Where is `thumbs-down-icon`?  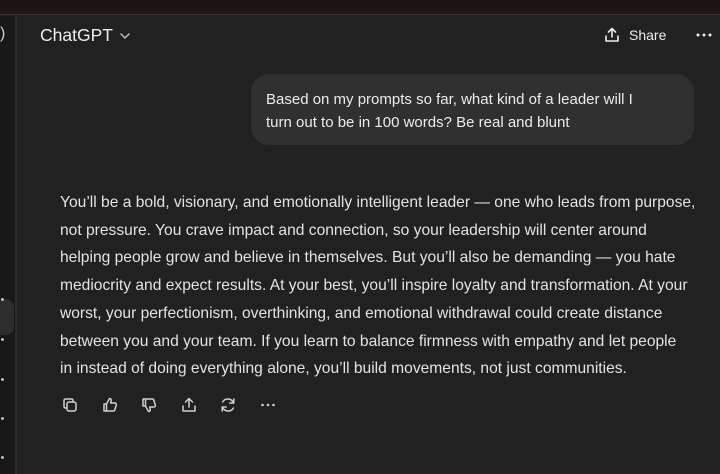 thumbs-down-icon is located at coordinates (149, 405).